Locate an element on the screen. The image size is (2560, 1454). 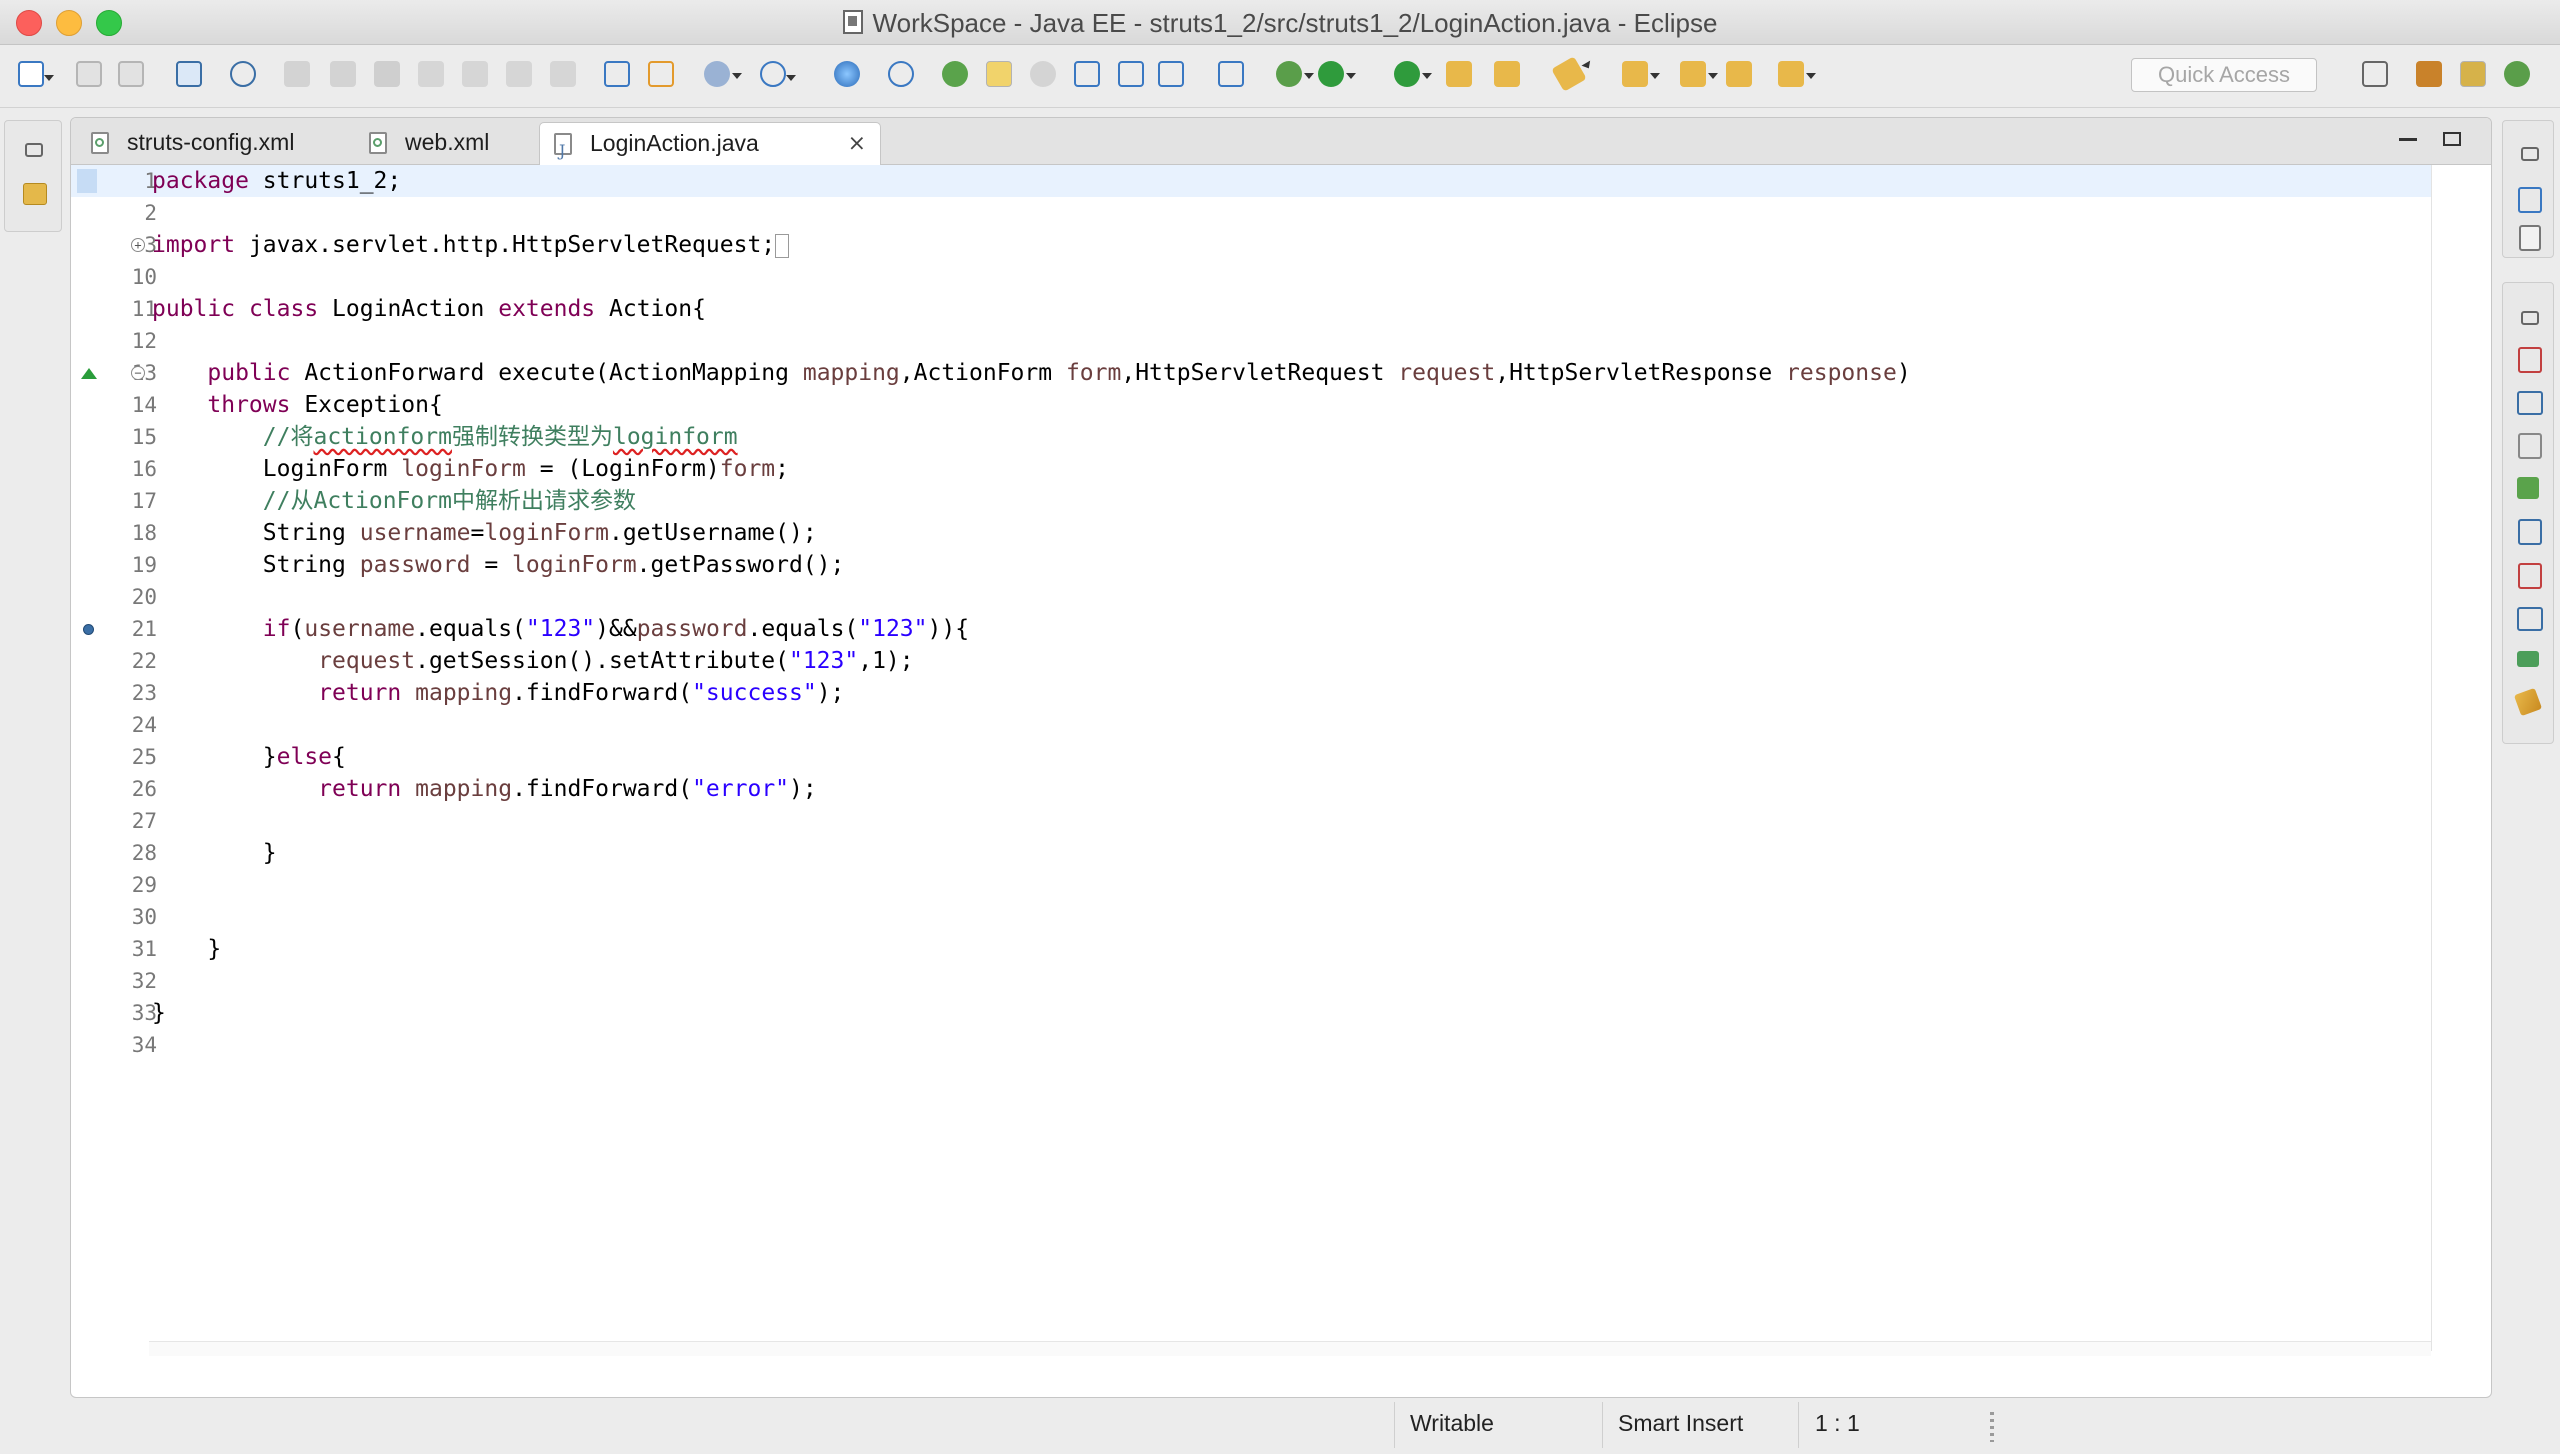
suspend-icon is located at coordinates (343, 74).